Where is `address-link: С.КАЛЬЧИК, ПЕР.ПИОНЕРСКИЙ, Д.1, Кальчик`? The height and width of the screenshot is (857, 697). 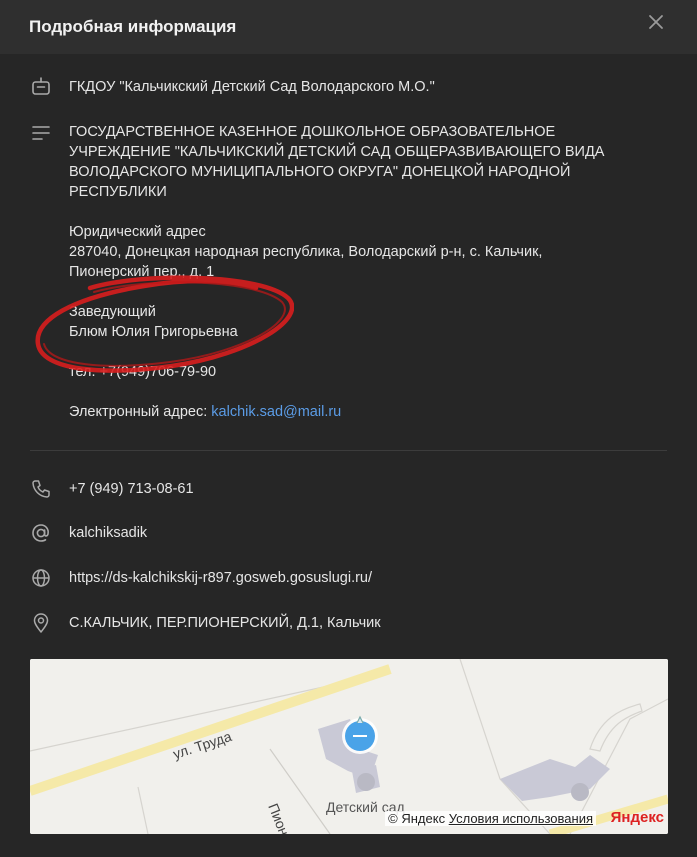
address-link: С.КАЛЬЧИК, ПЕР.ПИОНЕРСКИЙ, Д.1, Кальчик is located at coordinates (225, 623).